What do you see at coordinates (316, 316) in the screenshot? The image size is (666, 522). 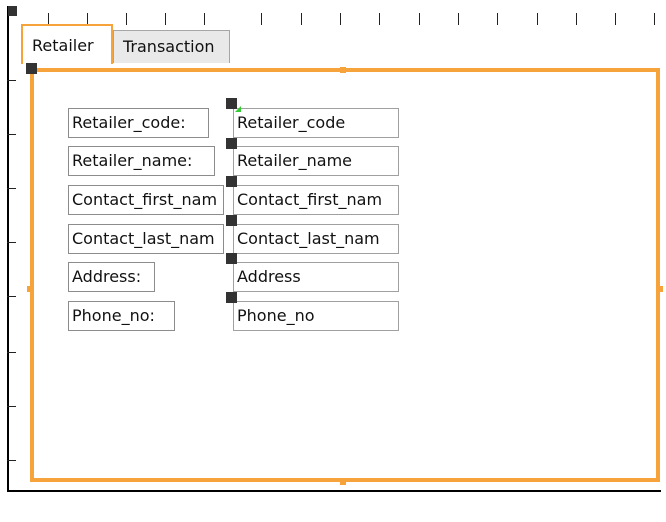 I see `textbox-phone-no: Phone_no` at bounding box center [316, 316].